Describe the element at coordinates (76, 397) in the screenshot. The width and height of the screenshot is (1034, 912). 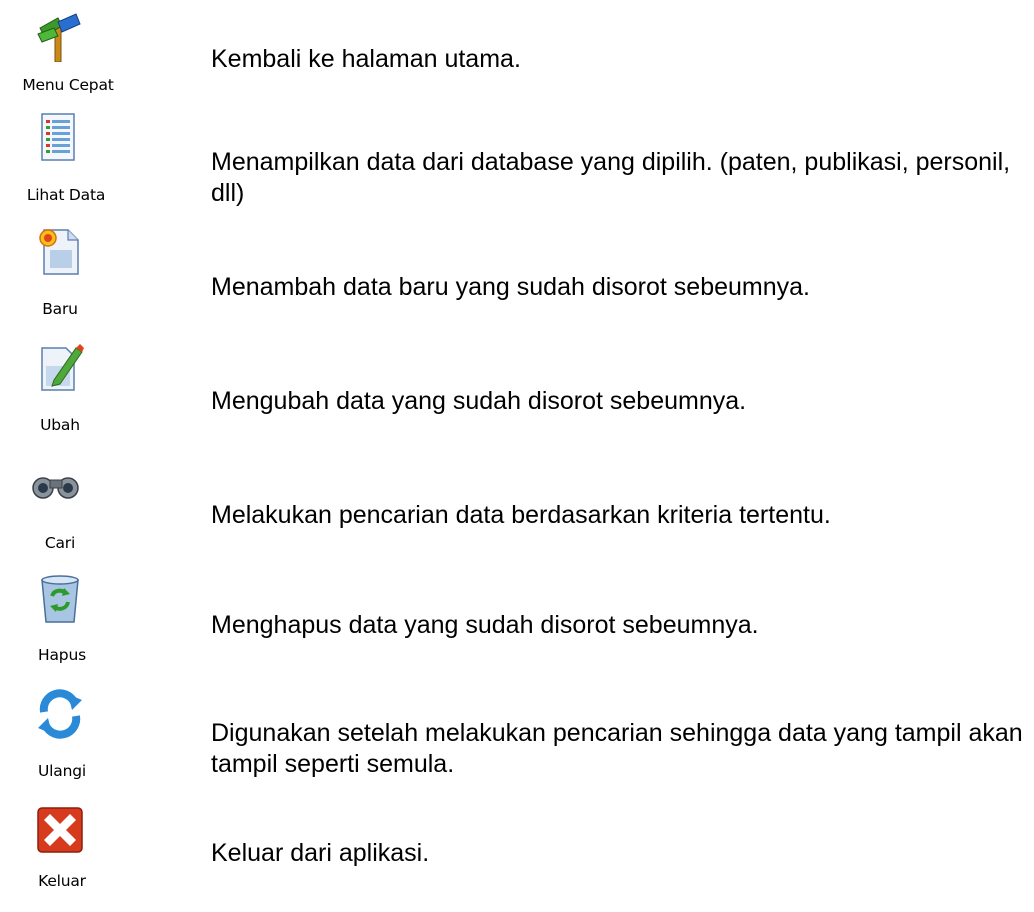
I see `ubah-button: Ubah` at that location.